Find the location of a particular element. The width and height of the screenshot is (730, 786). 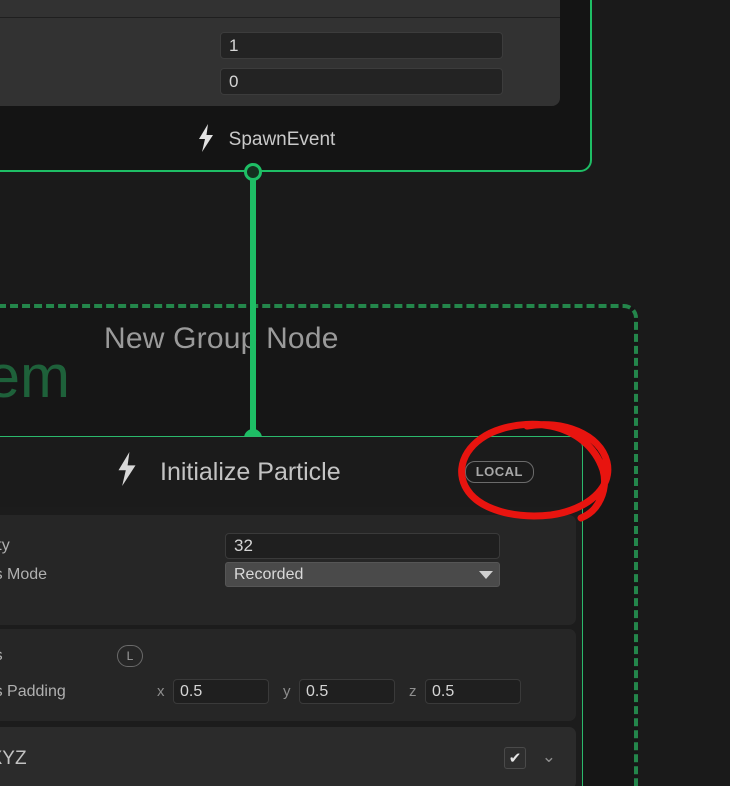

delay-input: 0 is located at coordinates (361, 81).